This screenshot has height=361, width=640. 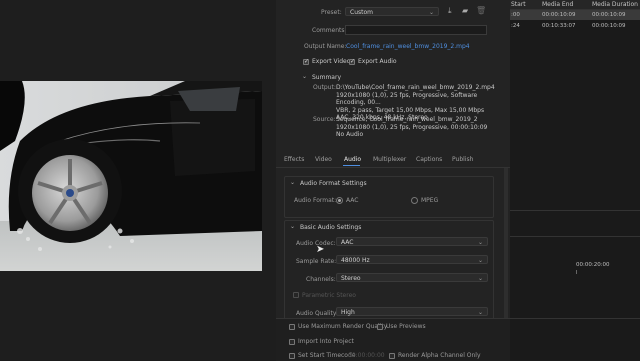 I want to click on basic-audio-heading: Basic Audio Settings, so click(x=331, y=227).